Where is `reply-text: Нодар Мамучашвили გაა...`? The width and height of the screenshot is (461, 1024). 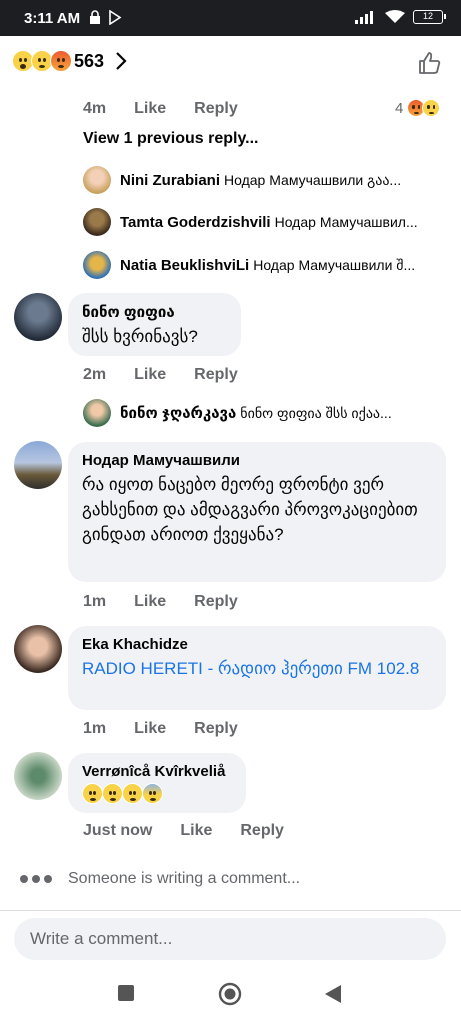 reply-text: Нодар Мамучашвили გაა... is located at coordinates (313, 179).